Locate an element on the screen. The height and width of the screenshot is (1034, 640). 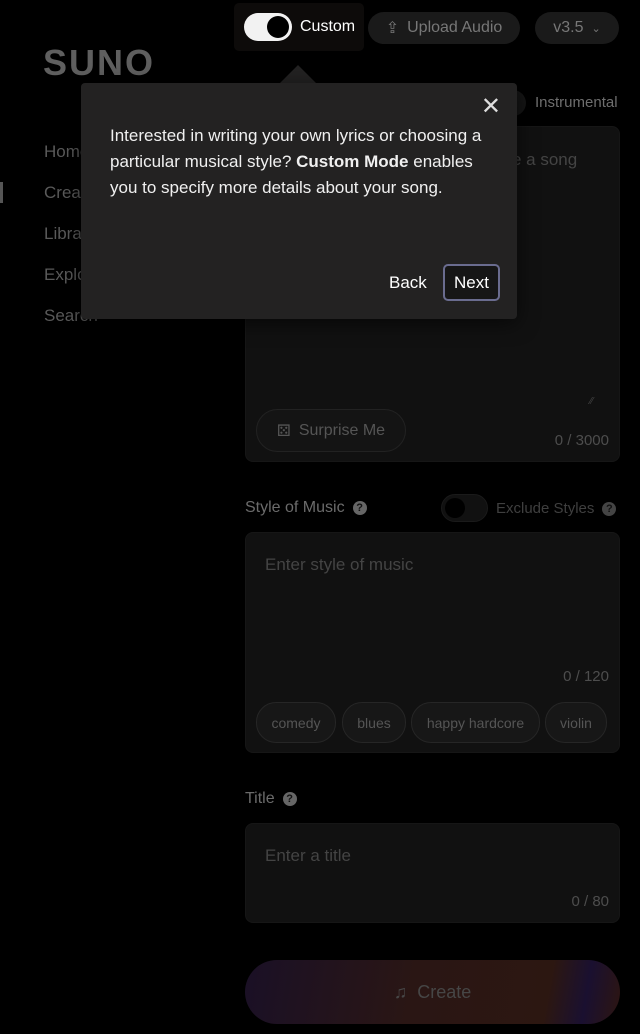
exclude-styles-toggle is located at coordinates (464, 508).